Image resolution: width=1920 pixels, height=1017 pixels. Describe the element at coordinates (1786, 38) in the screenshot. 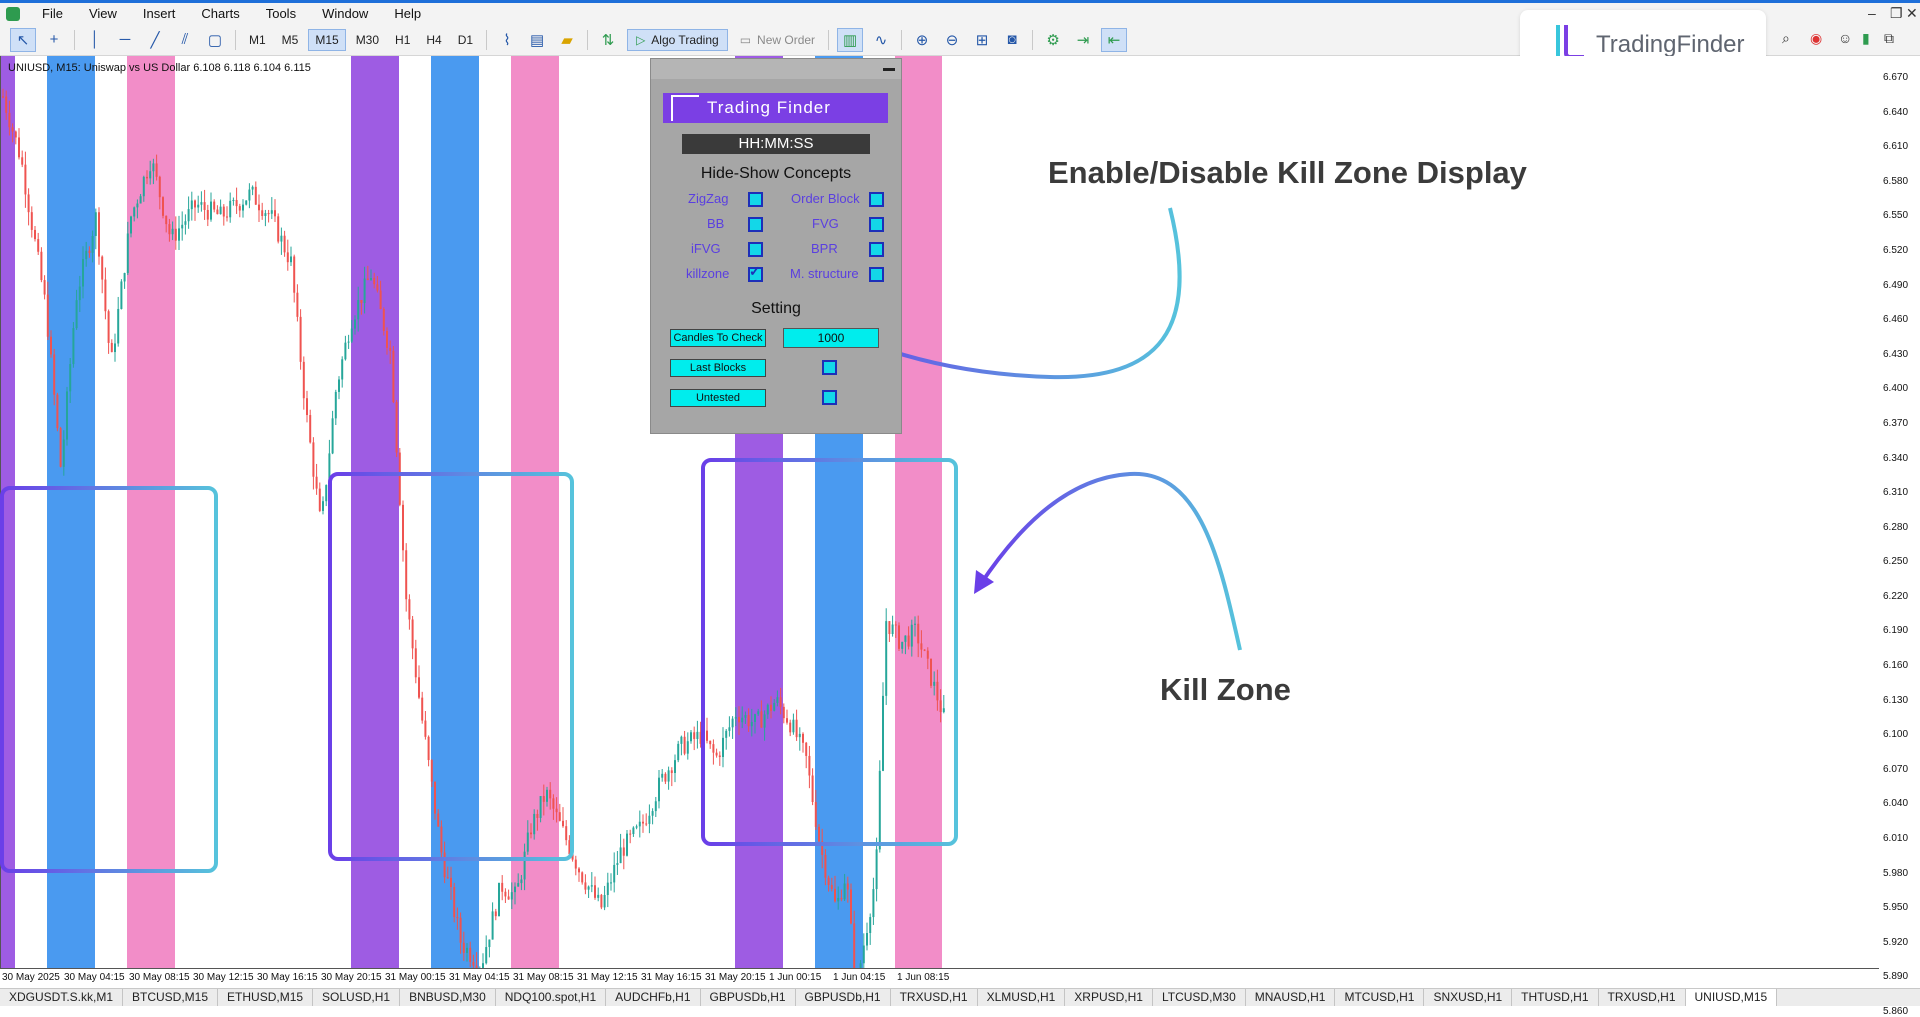

I see `search-icon: ⌕` at that location.